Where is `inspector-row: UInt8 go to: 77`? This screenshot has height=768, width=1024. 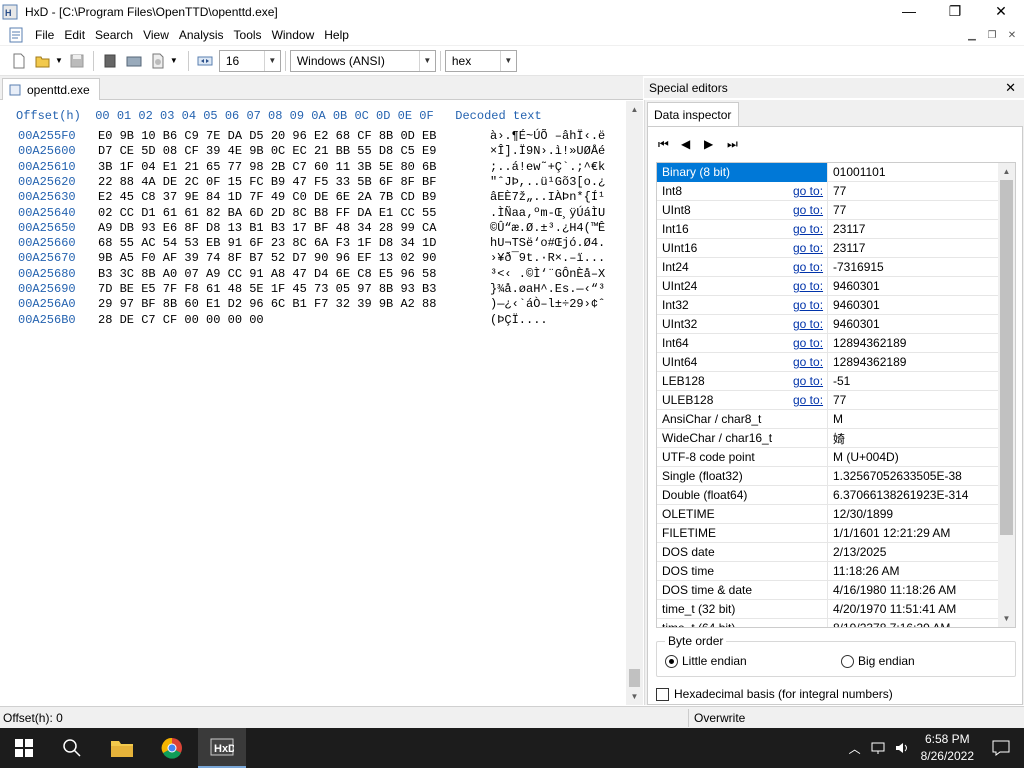
inspector-row: UInt8 go to: 77 is located at coordinates (828, 210).